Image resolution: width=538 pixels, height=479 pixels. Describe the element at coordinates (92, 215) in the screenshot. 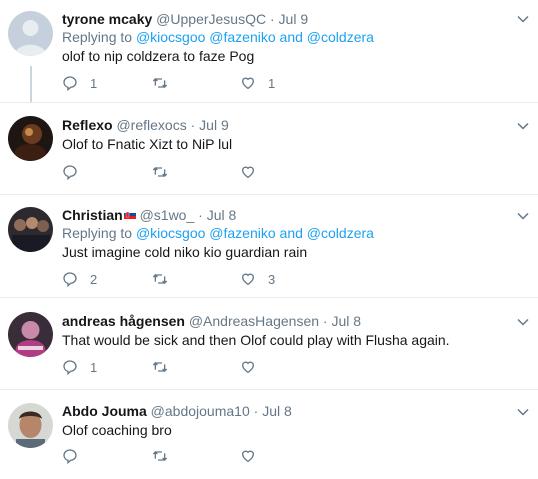

I see `display-name: Christian` at that location.